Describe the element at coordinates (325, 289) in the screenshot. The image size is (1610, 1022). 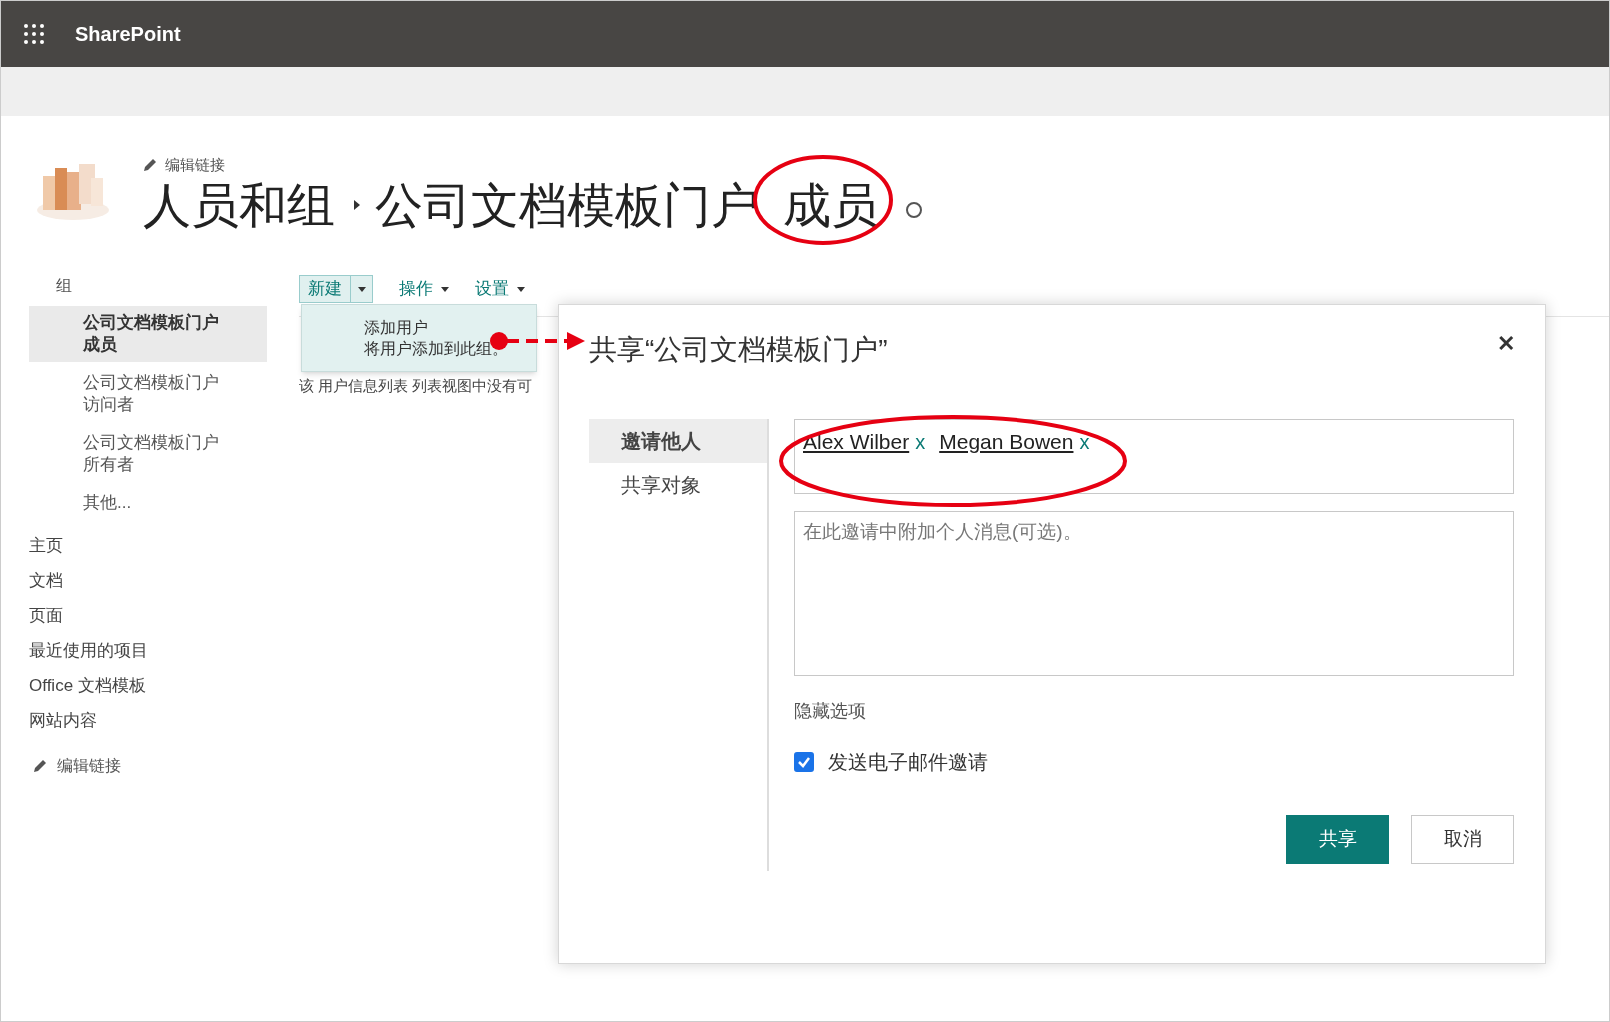
I see `new-button: 新建` at that location.